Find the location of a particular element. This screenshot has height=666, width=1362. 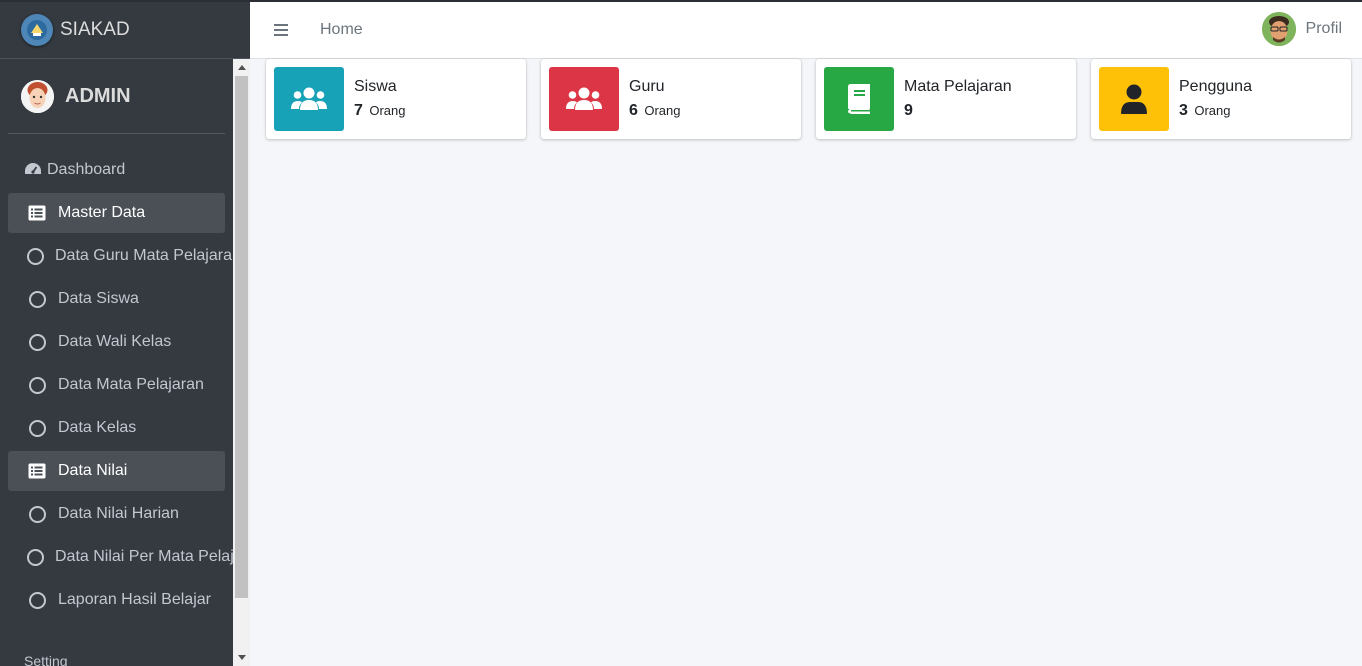

info-box-title: Mata Pelajaran is located at coordinates (958, 86).